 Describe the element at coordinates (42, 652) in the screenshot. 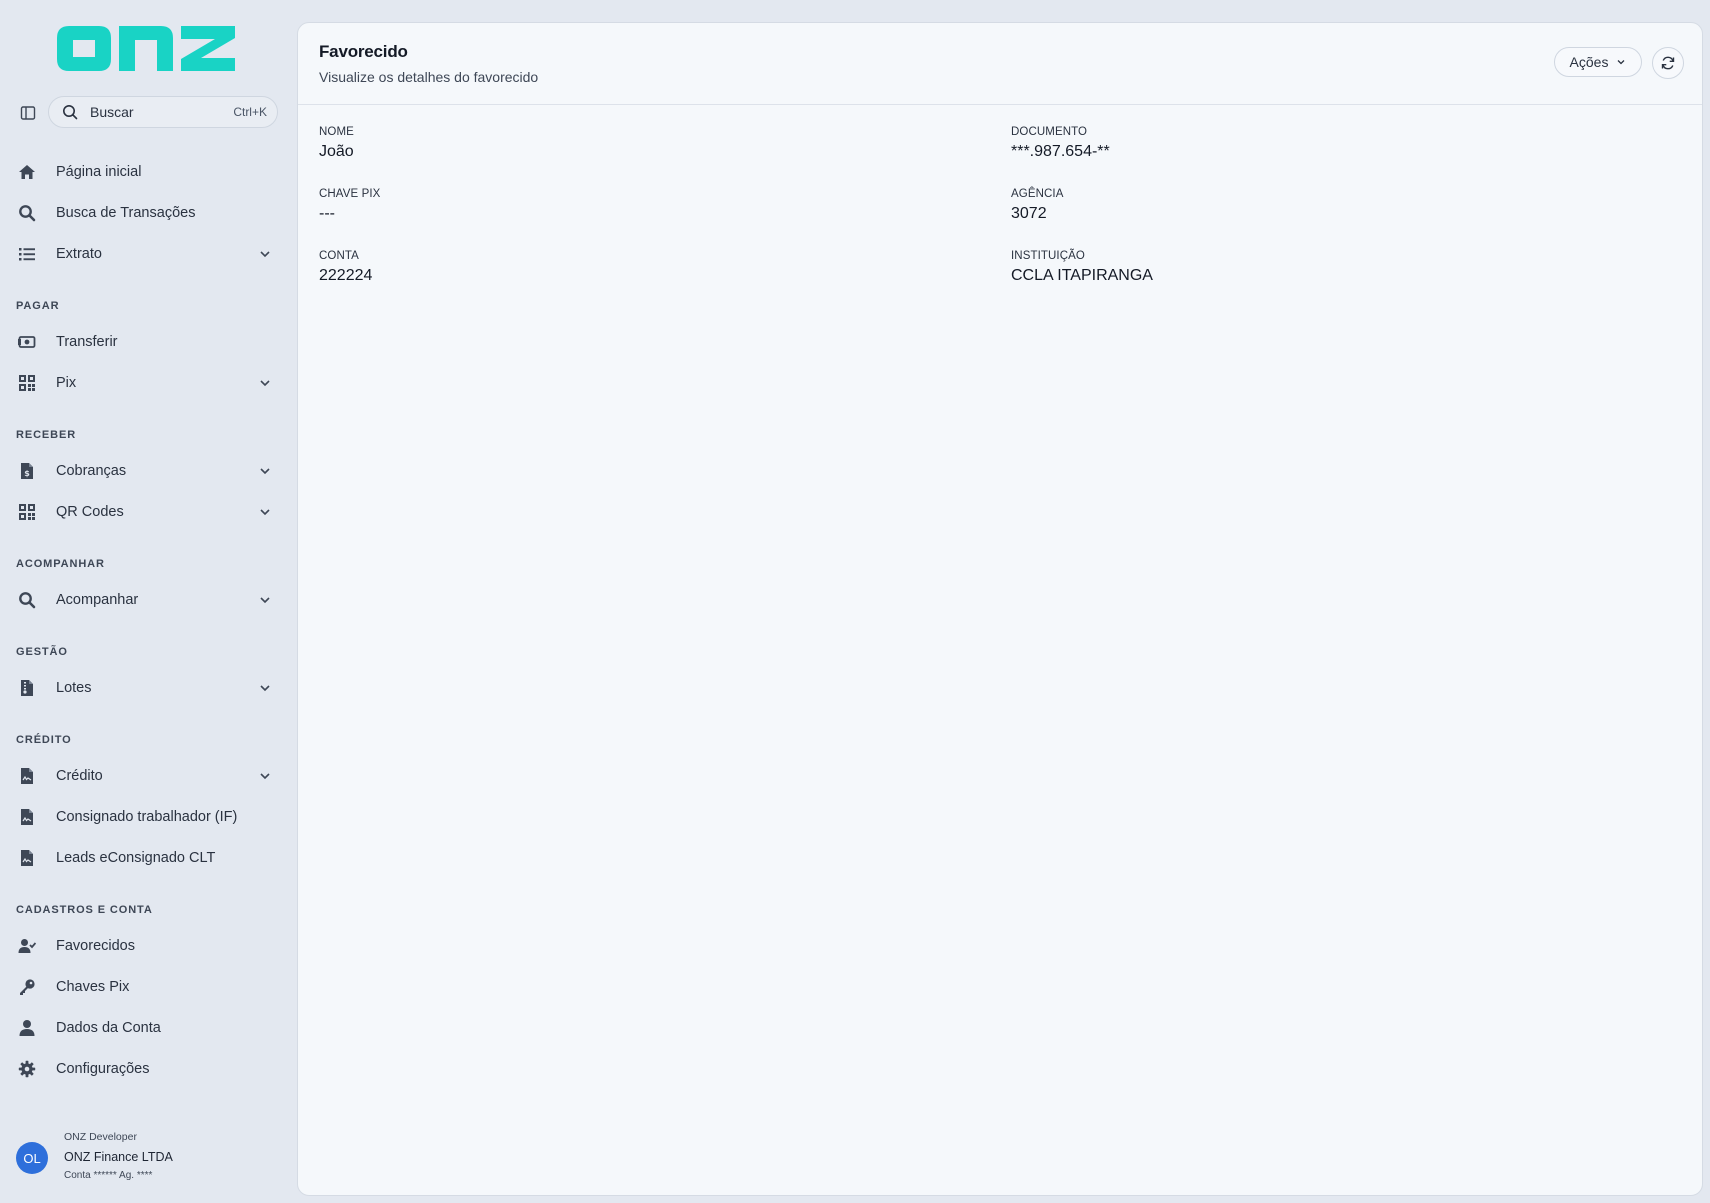

I see `section-gestao: GESTÃO` at that location.